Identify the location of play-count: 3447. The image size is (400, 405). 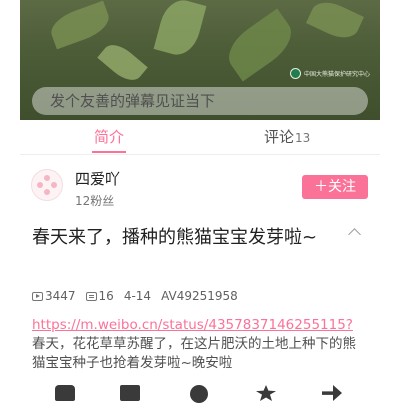
(60, 296).